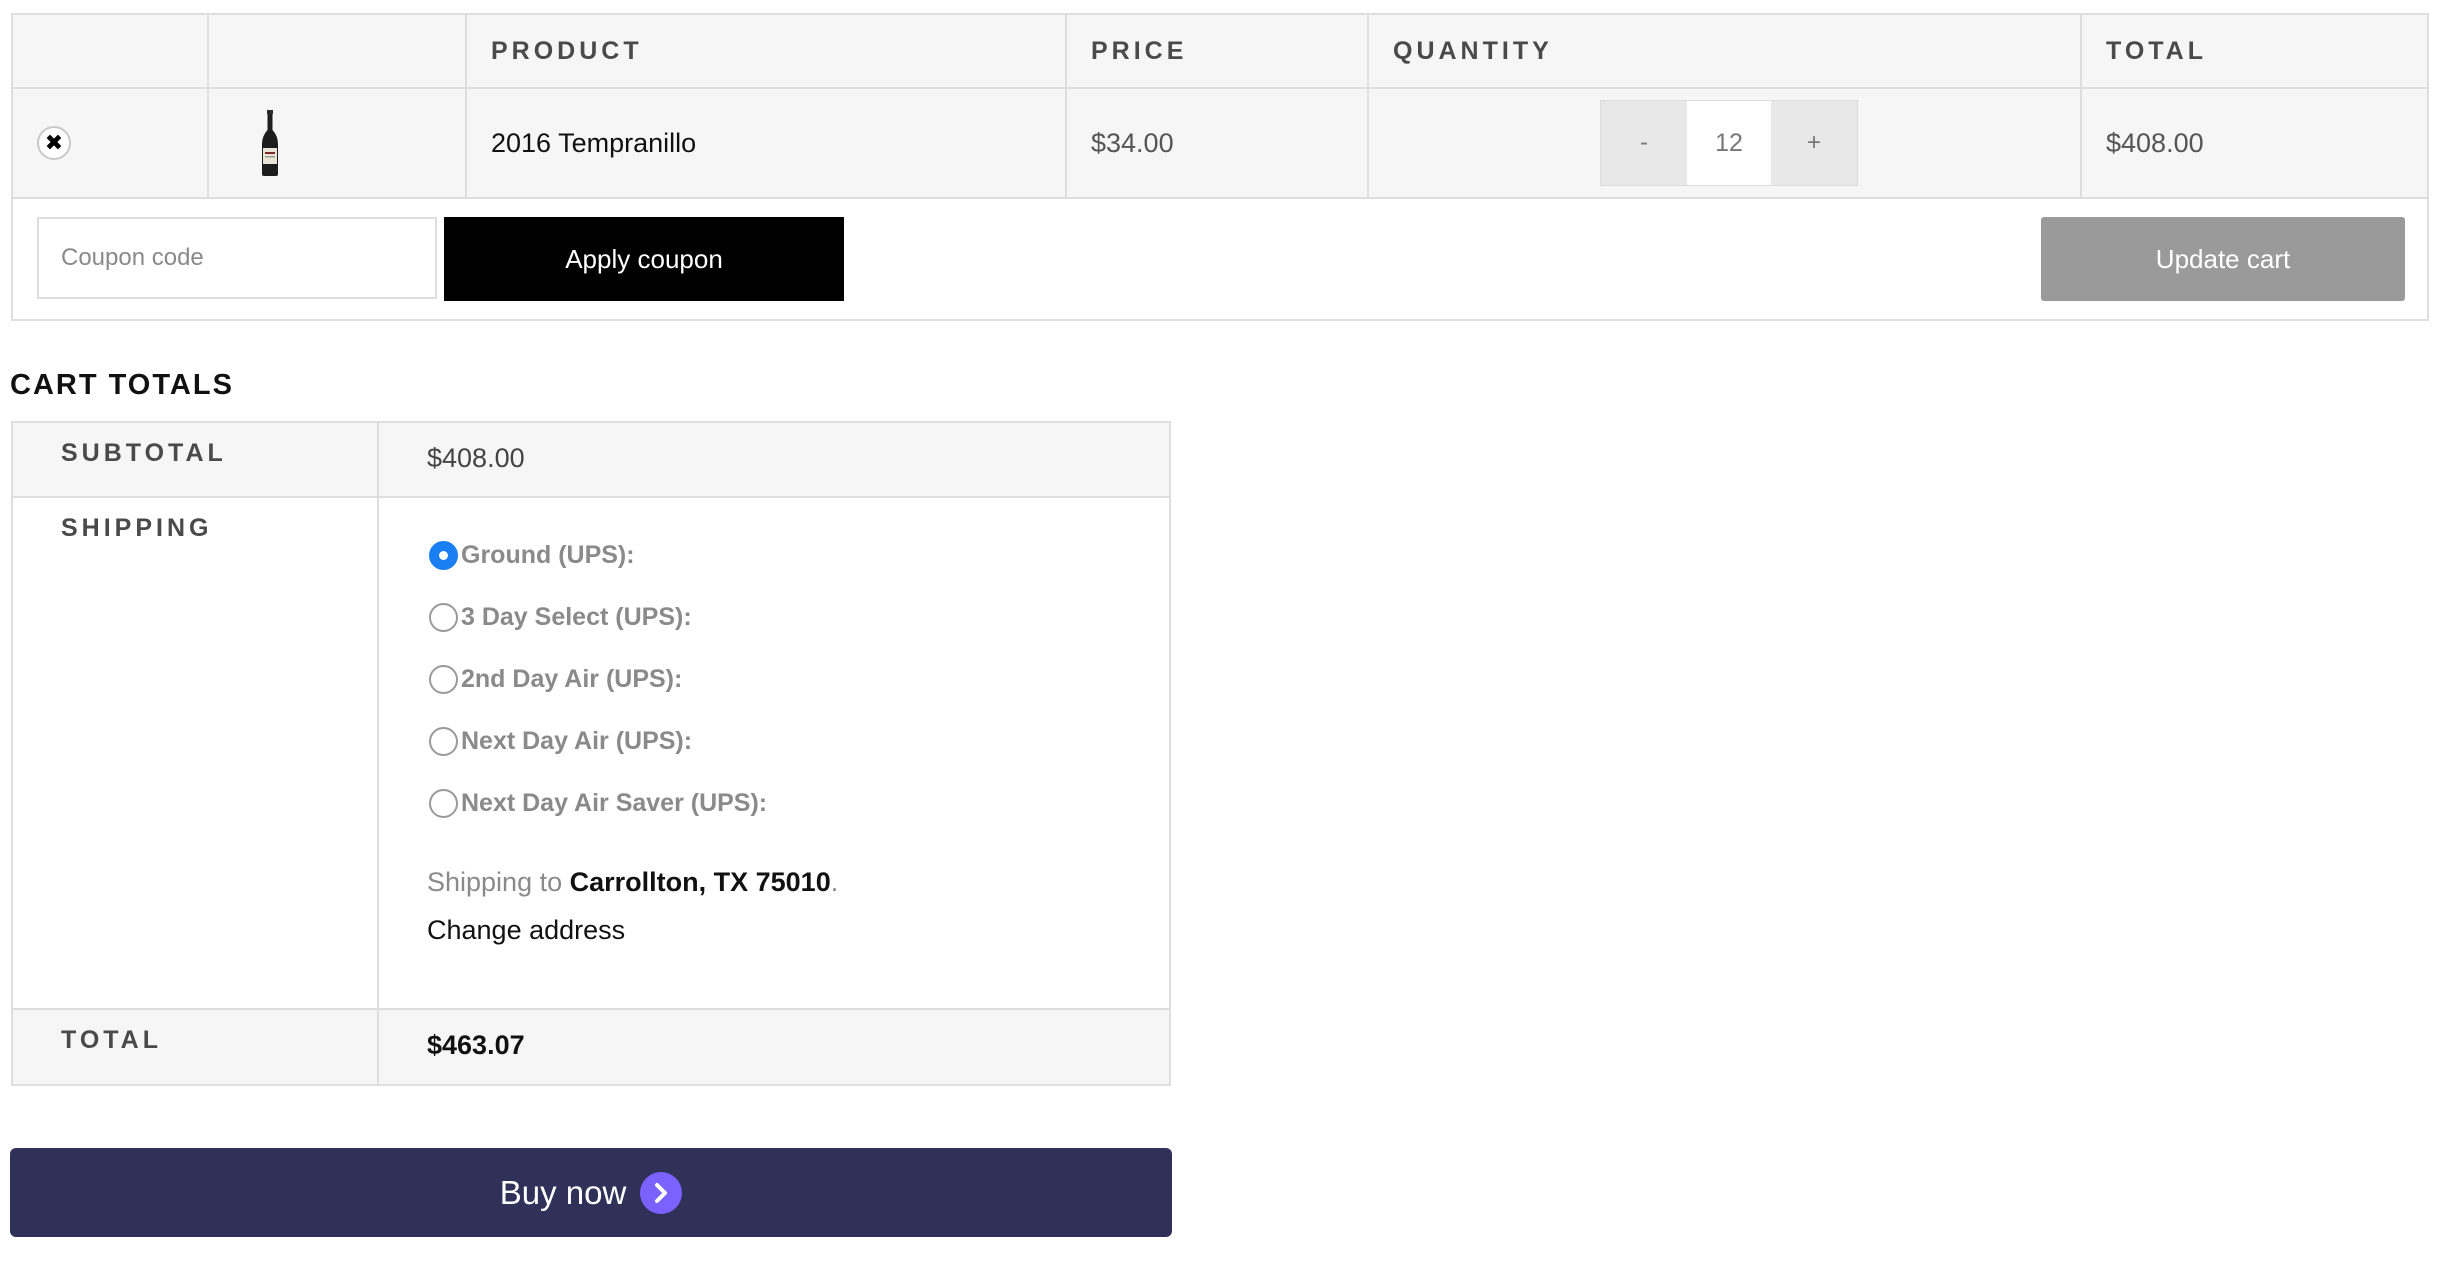  I want to click on header-product: PRODUCT, so click(767, 51).